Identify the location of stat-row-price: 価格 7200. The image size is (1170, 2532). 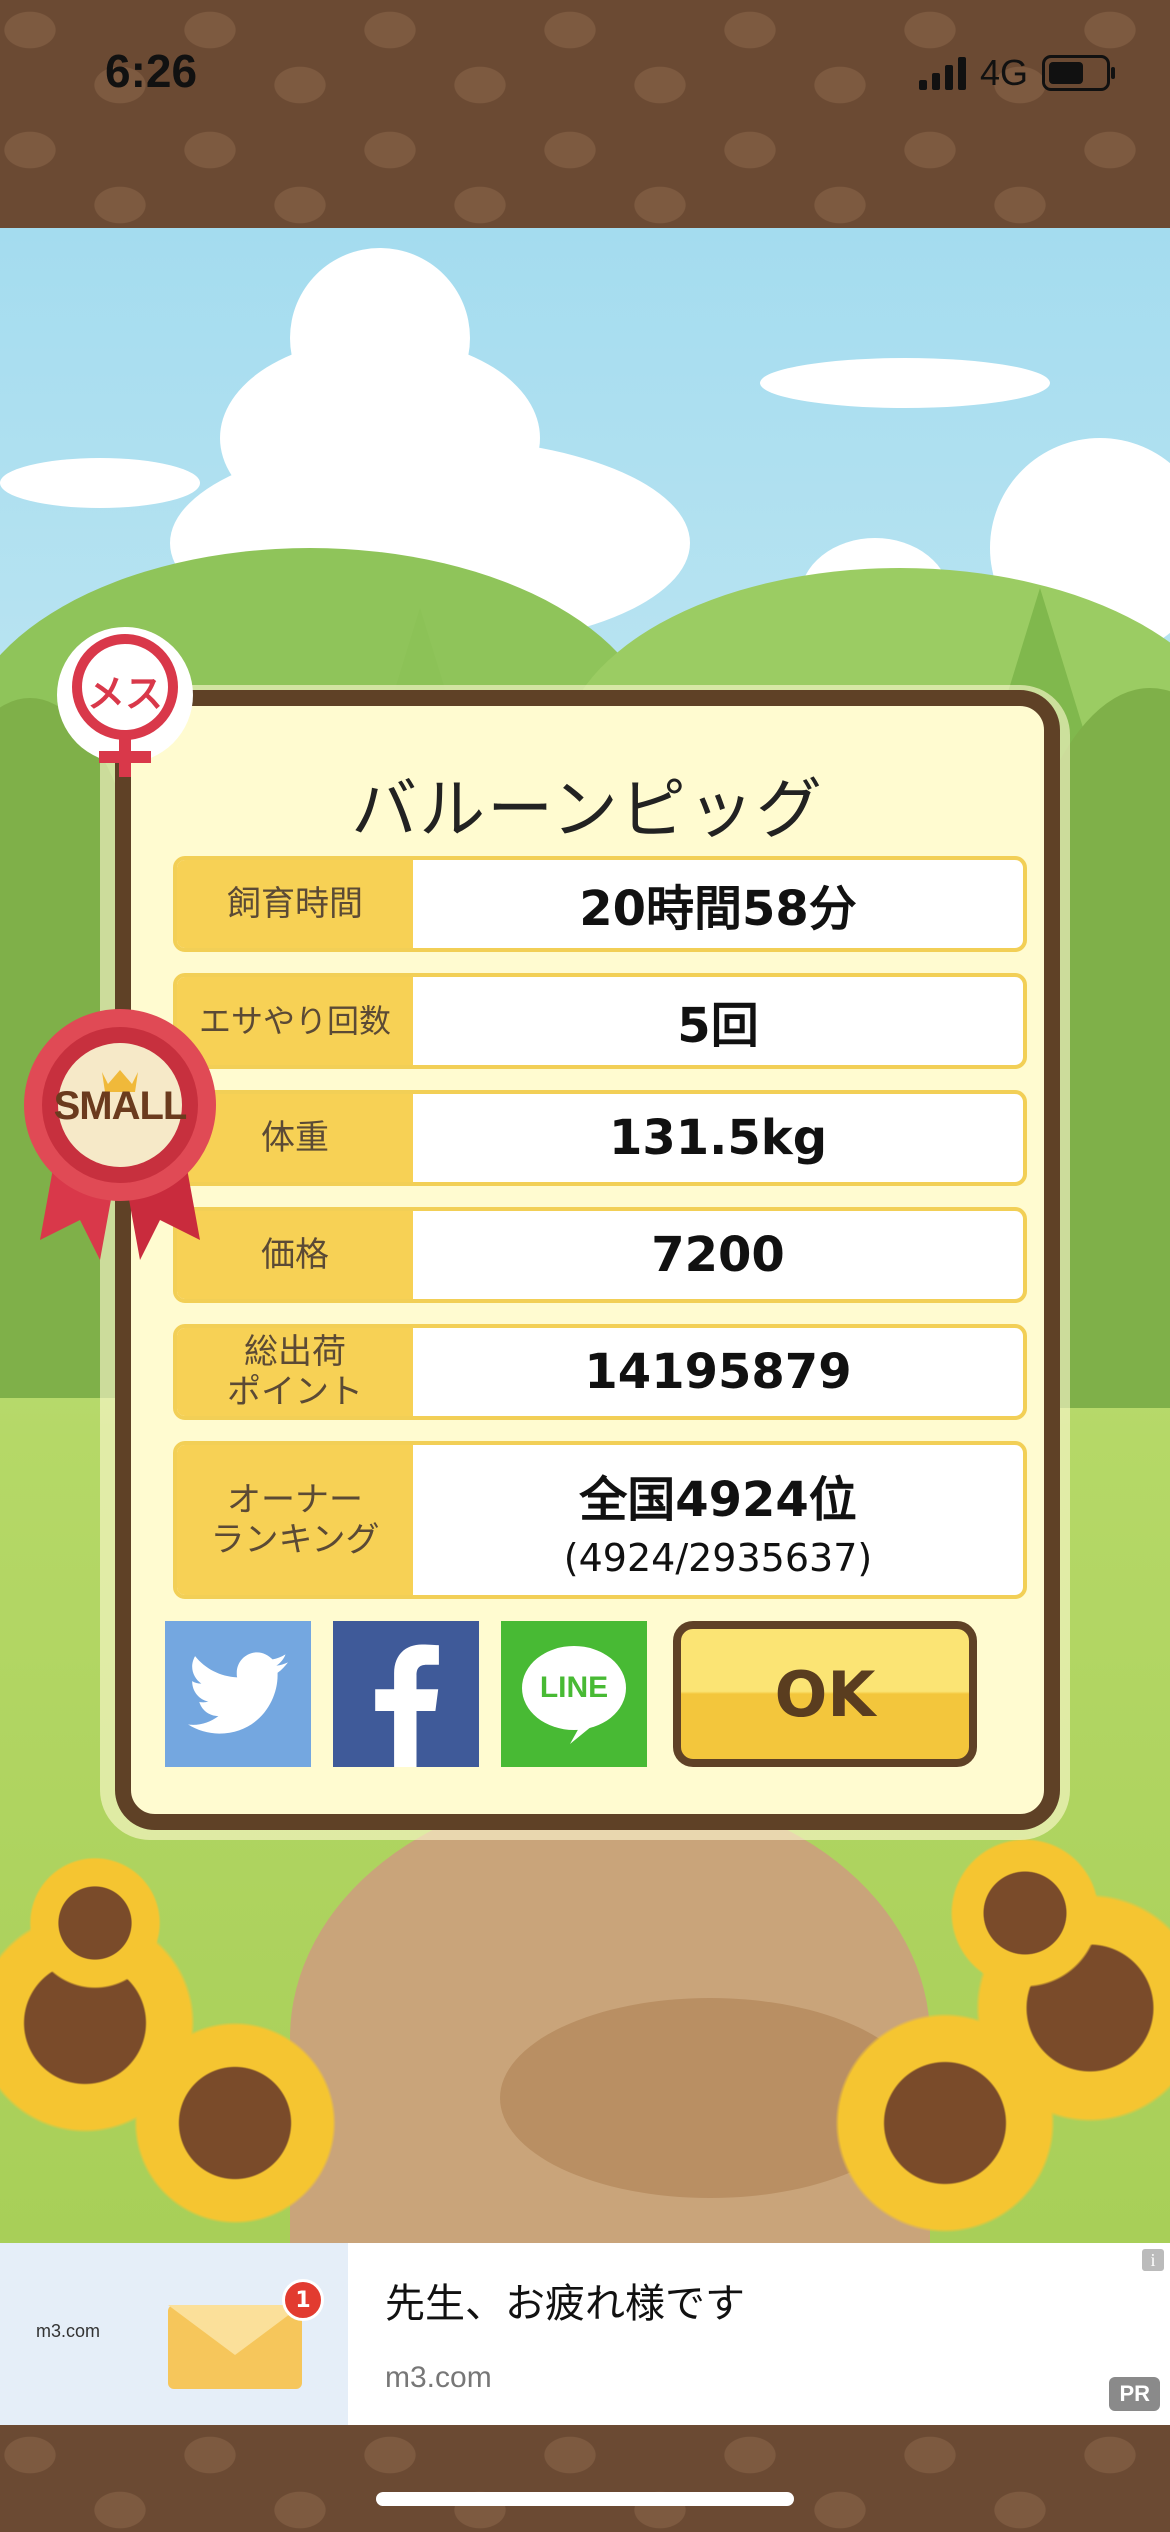
(600, 1255).